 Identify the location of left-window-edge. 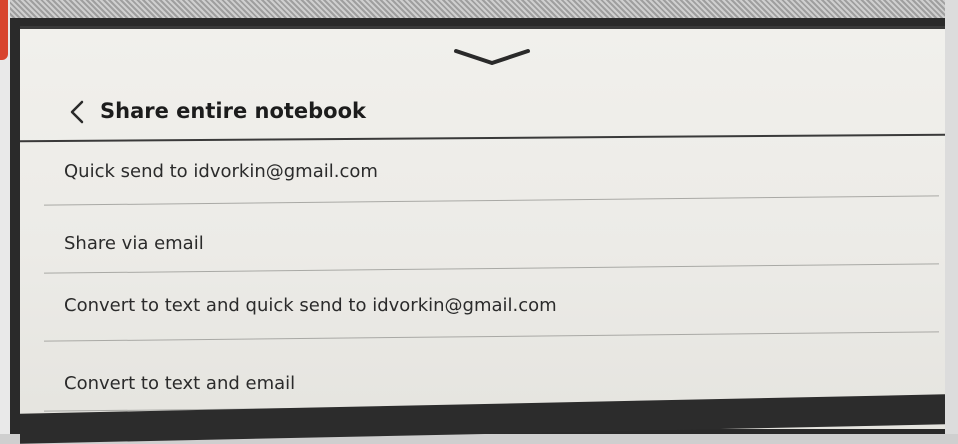
(5, 217).